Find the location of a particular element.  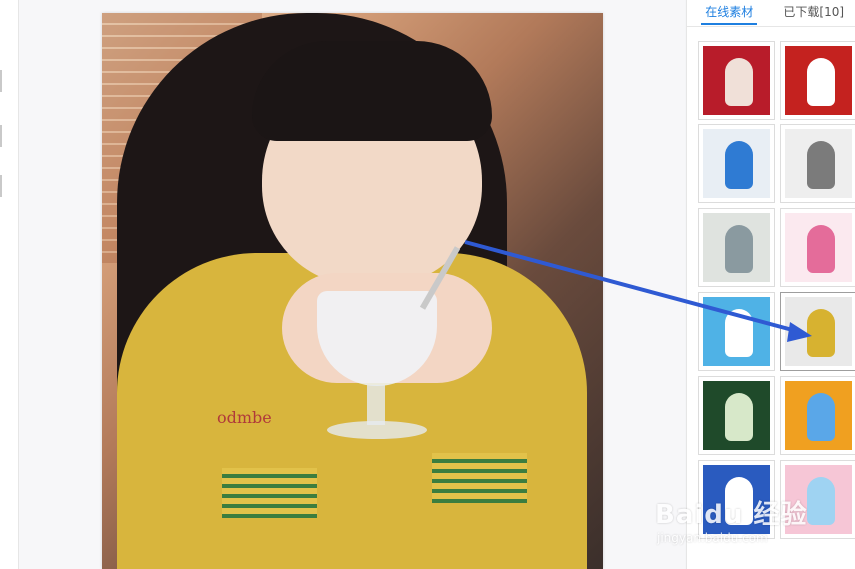

tab-online-materials: 在线素材 is located at coordinates (729, 13).